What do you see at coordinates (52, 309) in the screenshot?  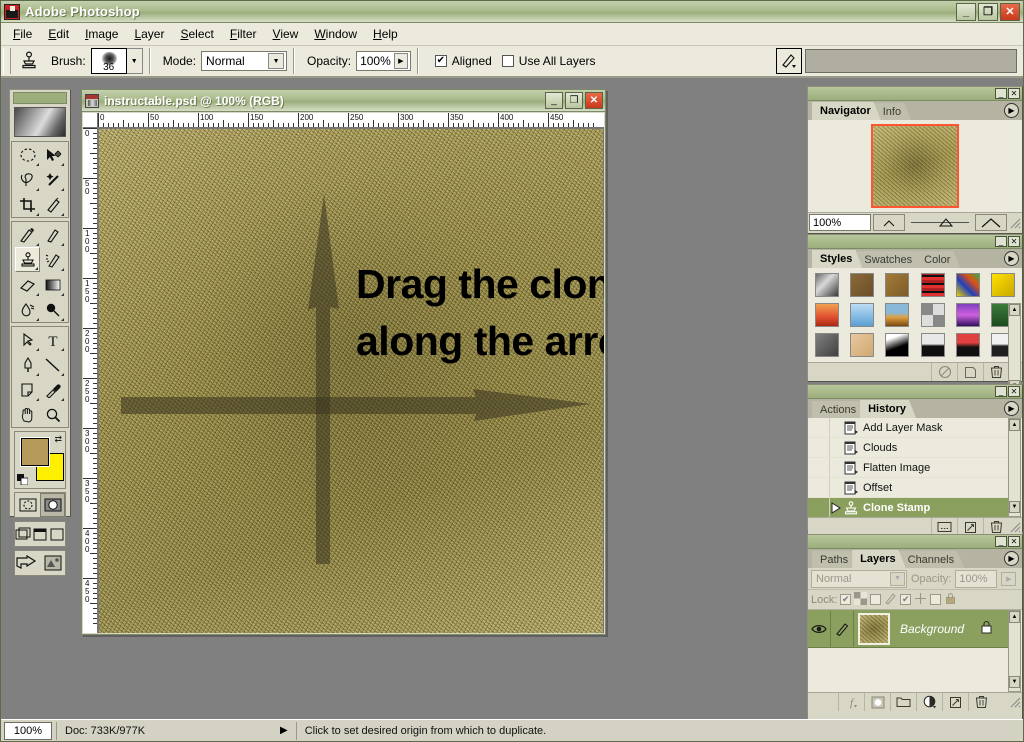 I see `dodge-tool` at bounding box center [52, 309].